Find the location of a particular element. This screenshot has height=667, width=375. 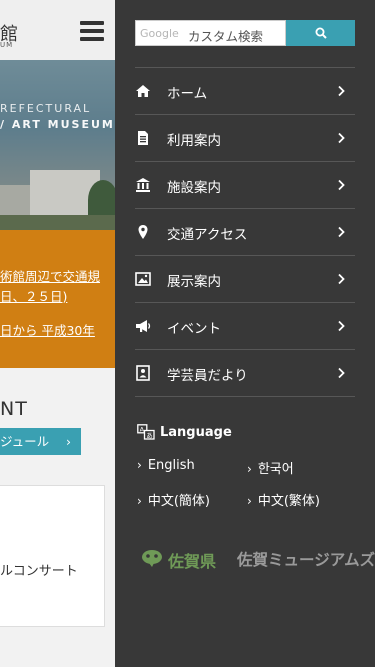

search-icon is located at coordinates (321, 33).